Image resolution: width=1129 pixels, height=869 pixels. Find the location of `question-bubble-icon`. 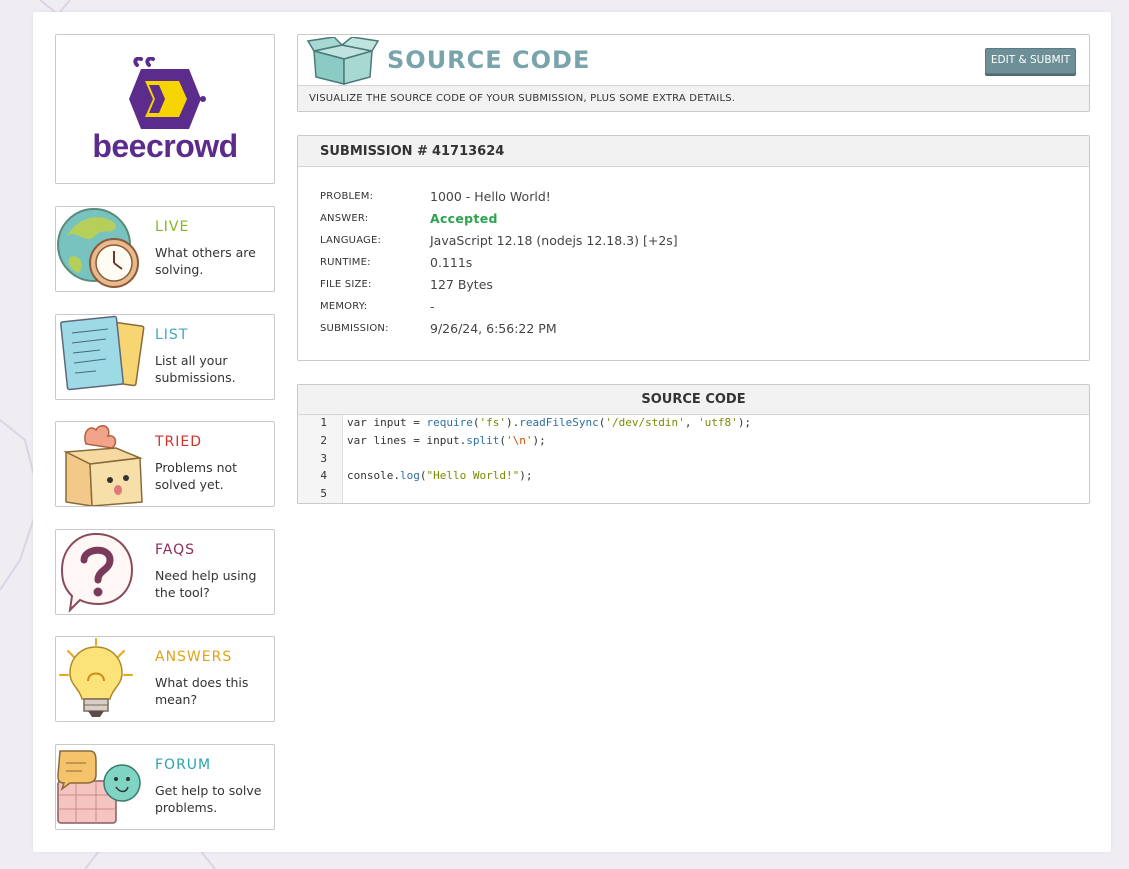

question-bubble-icon is located at coordinates (97, 572).